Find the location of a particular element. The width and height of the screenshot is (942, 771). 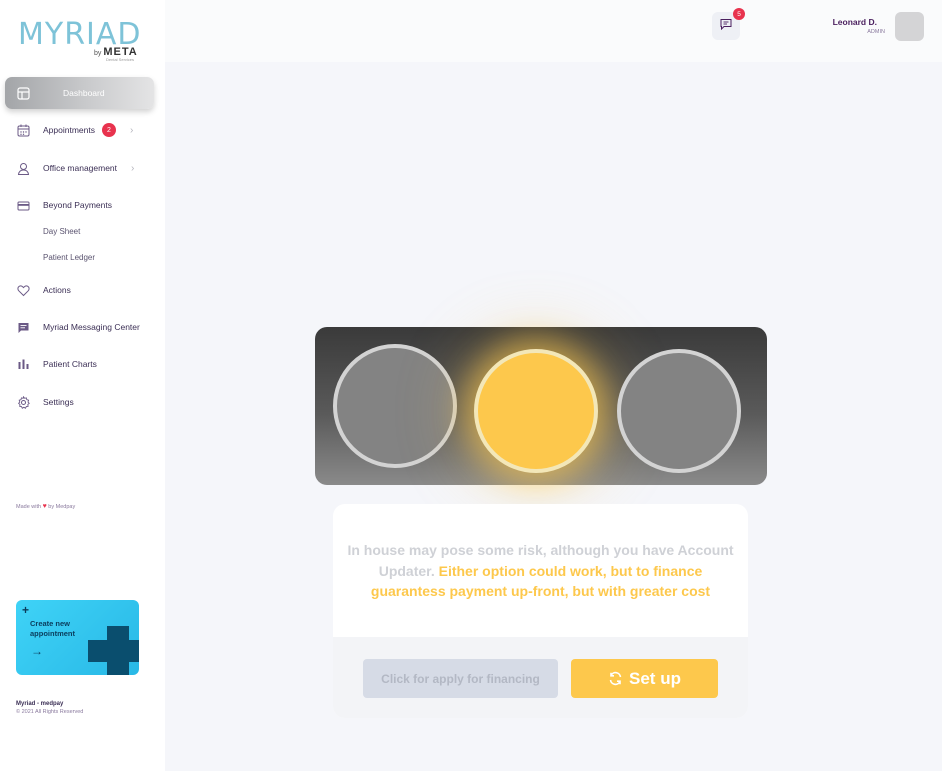

logo-by: by is located at coordinates (98, 53).